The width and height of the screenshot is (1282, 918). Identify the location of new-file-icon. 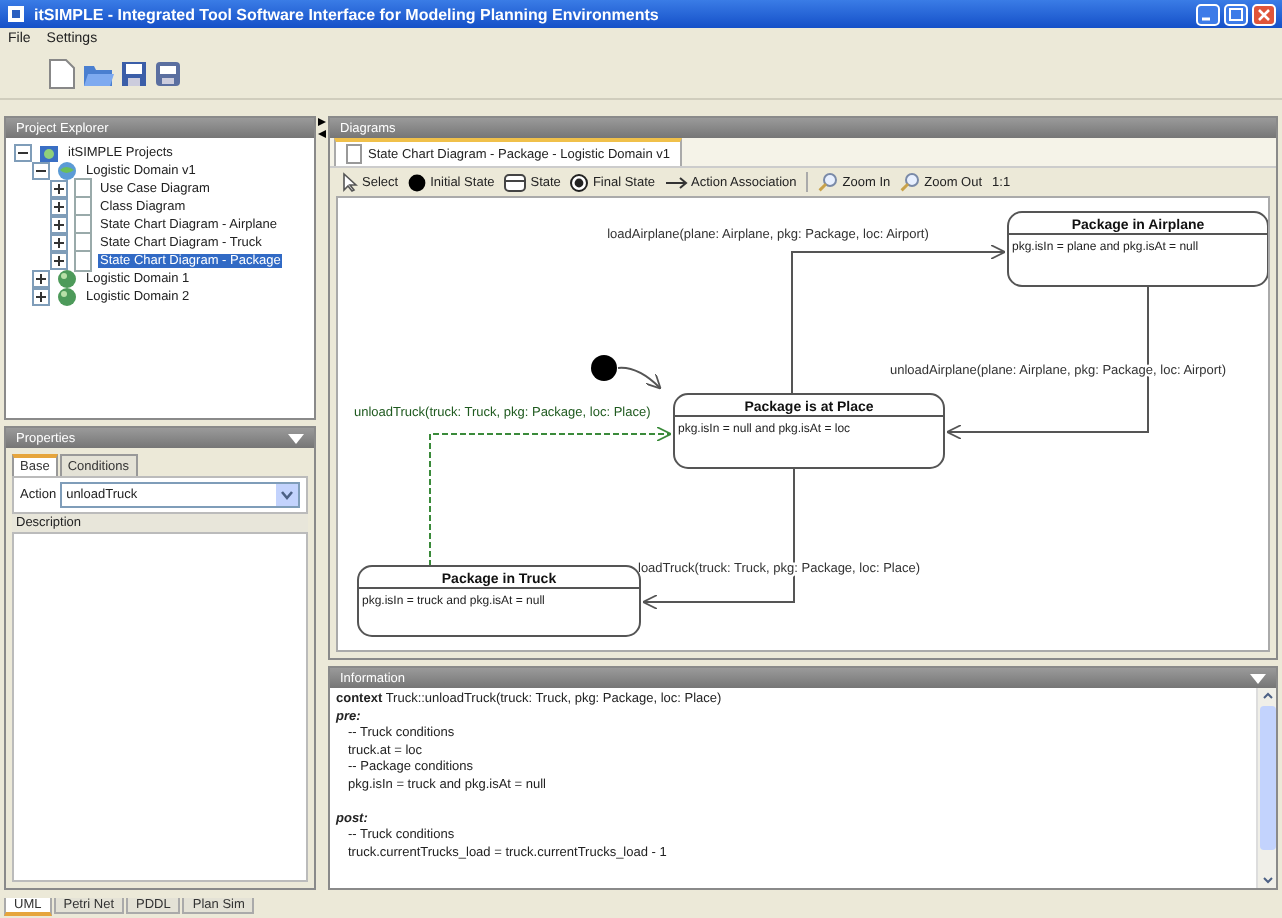
(62, 74).